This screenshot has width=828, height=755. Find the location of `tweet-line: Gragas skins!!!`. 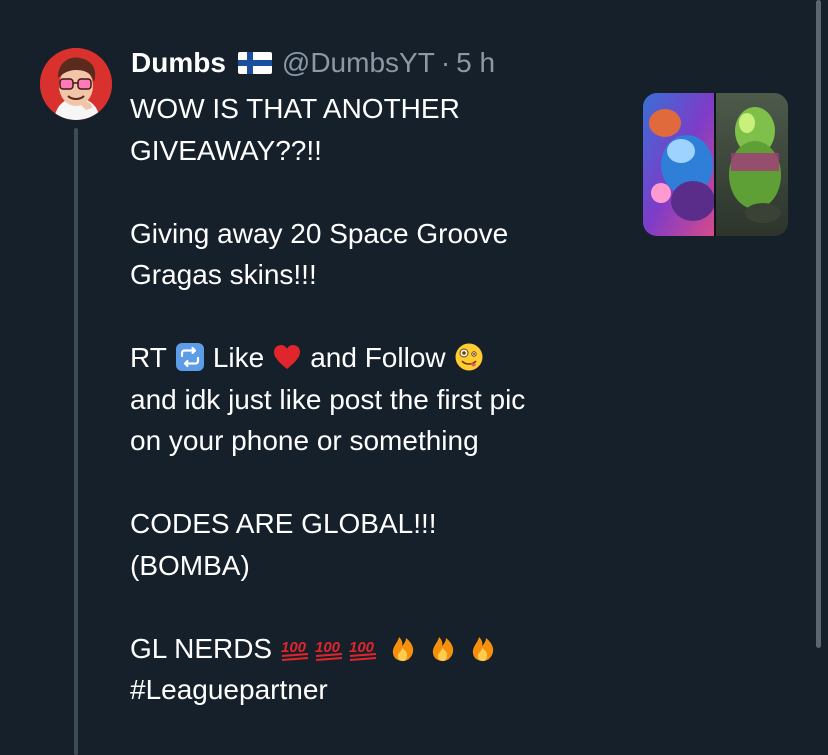

tweet-line: Gragas skins!!! is located at coordinates (223, 274).